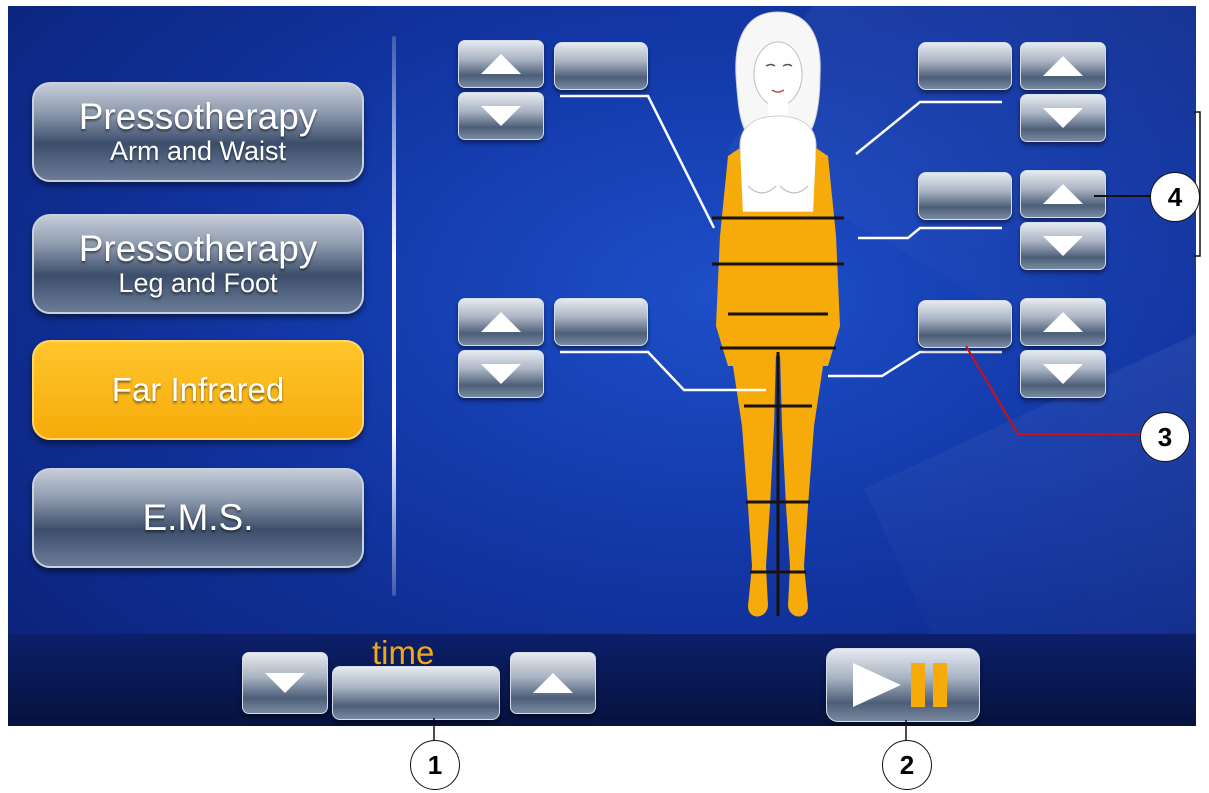 This screenshot has height=793, width=1209. Describe the element at coordinates (1175, 197) in the screenshot. I see `callout-4: 4` at that location.